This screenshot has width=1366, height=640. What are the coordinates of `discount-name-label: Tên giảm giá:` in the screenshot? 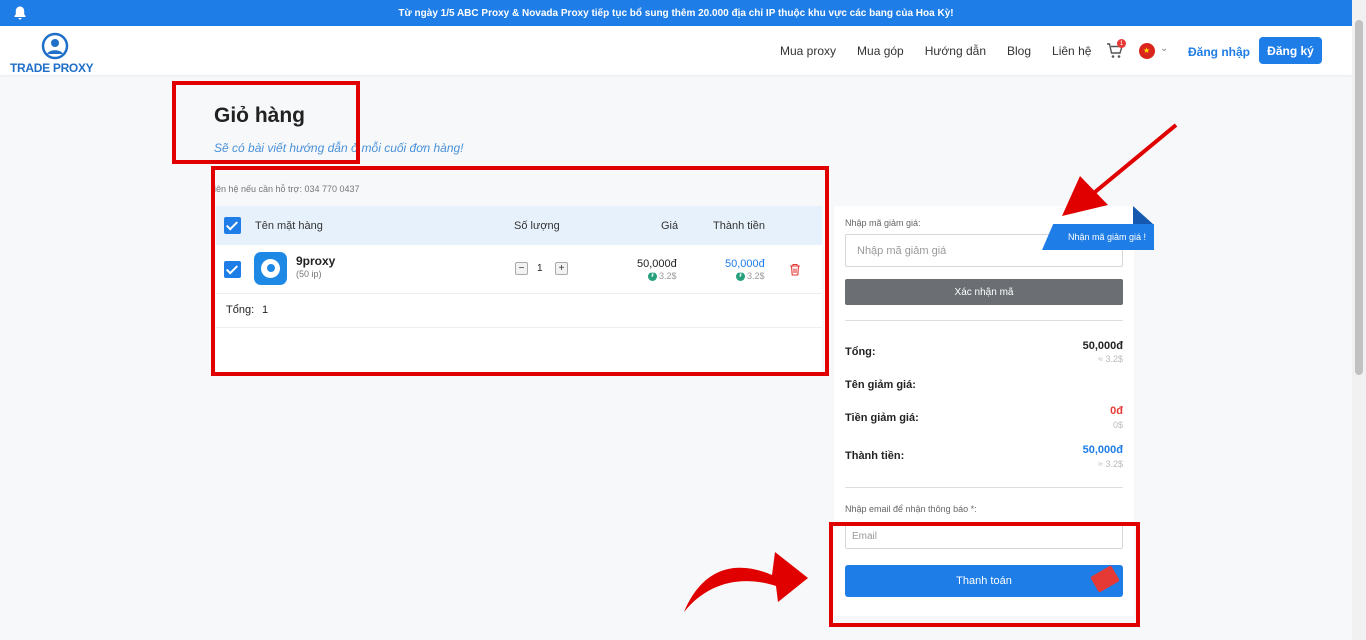 It's located at (880, 385).